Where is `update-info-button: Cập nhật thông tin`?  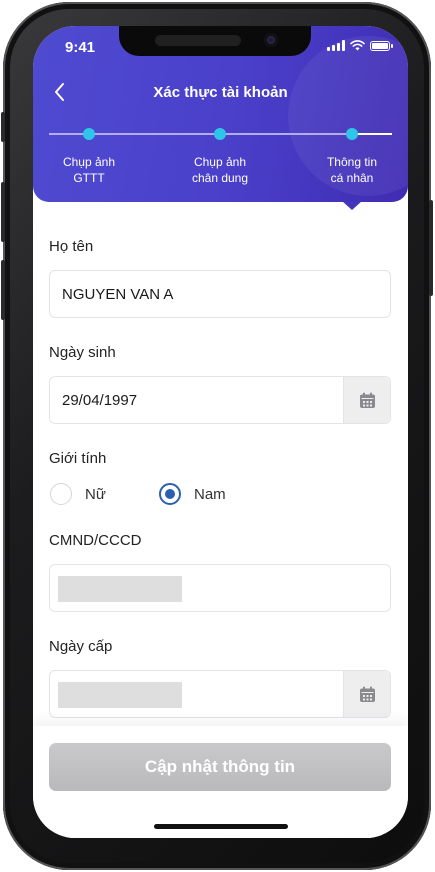
update-info-button: Cập nhật thông tin is located at coordinates (220, 767).